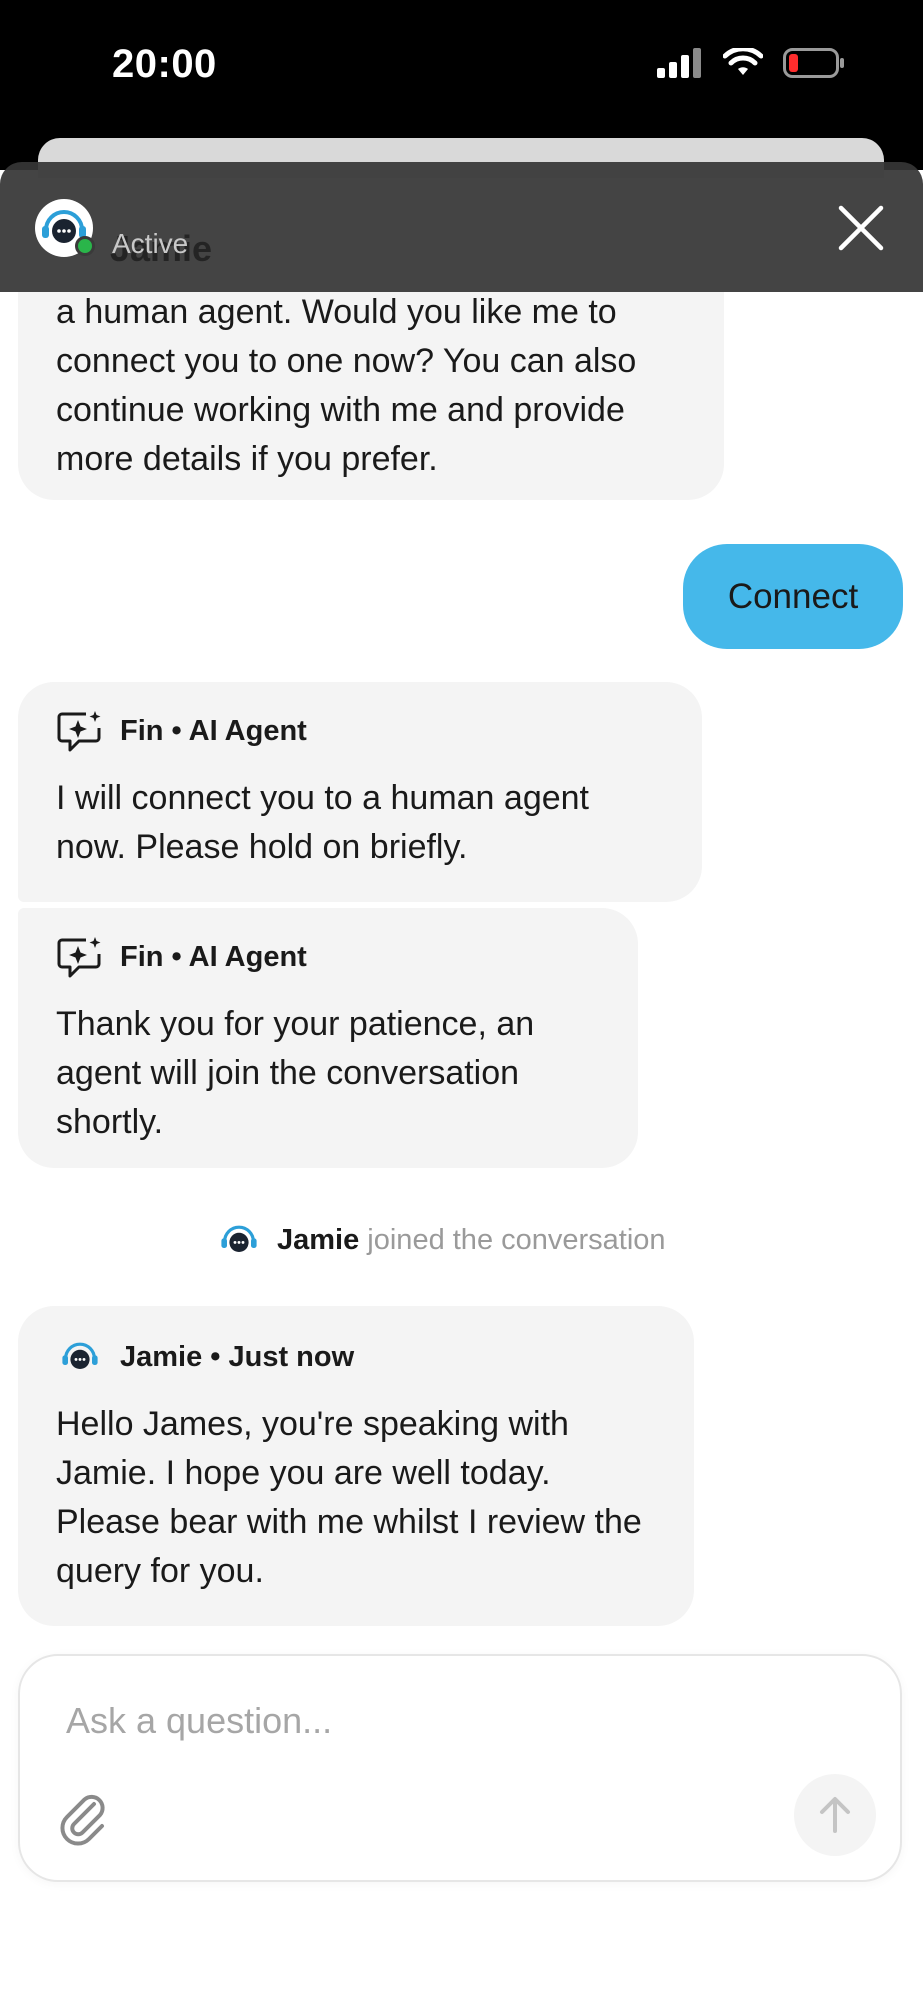 The image size is (923, 1999). What do you see at coordinates (164, 64) in the screenshot?
I see `status-time: 20:00` at bounding box center [164, 64].